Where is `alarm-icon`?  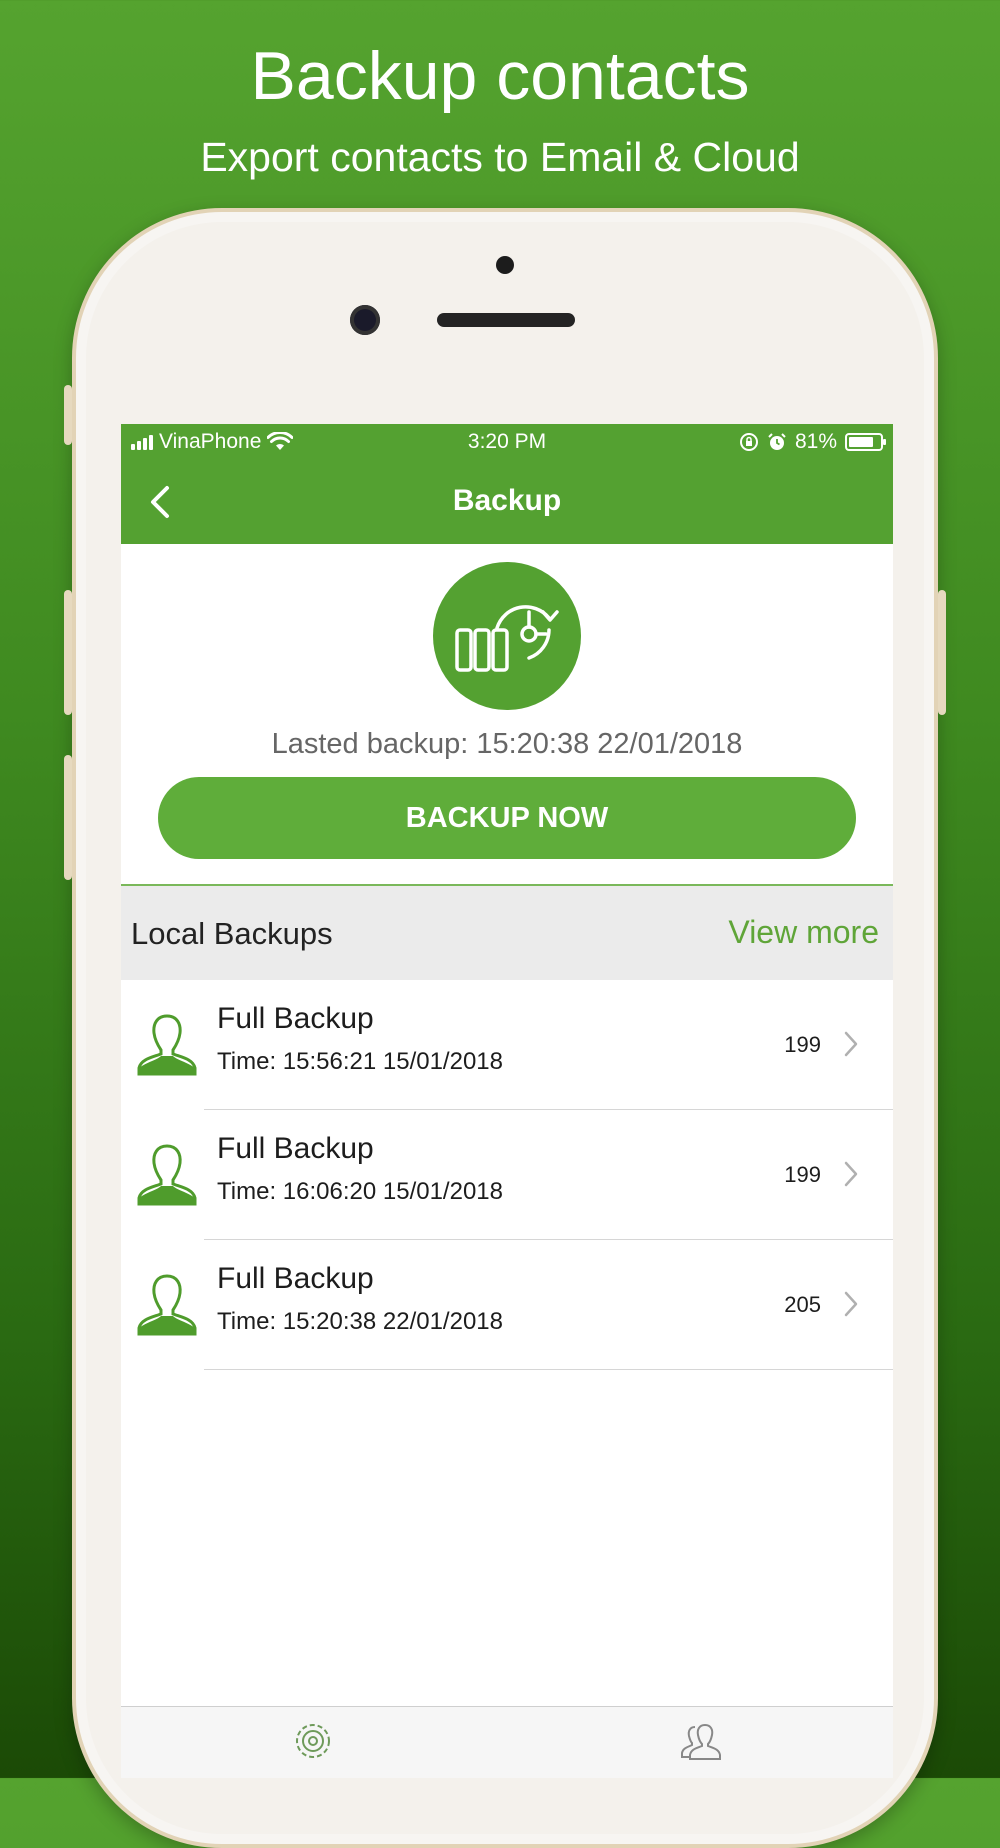 alarm-icon is located at coordinates (777, 441).